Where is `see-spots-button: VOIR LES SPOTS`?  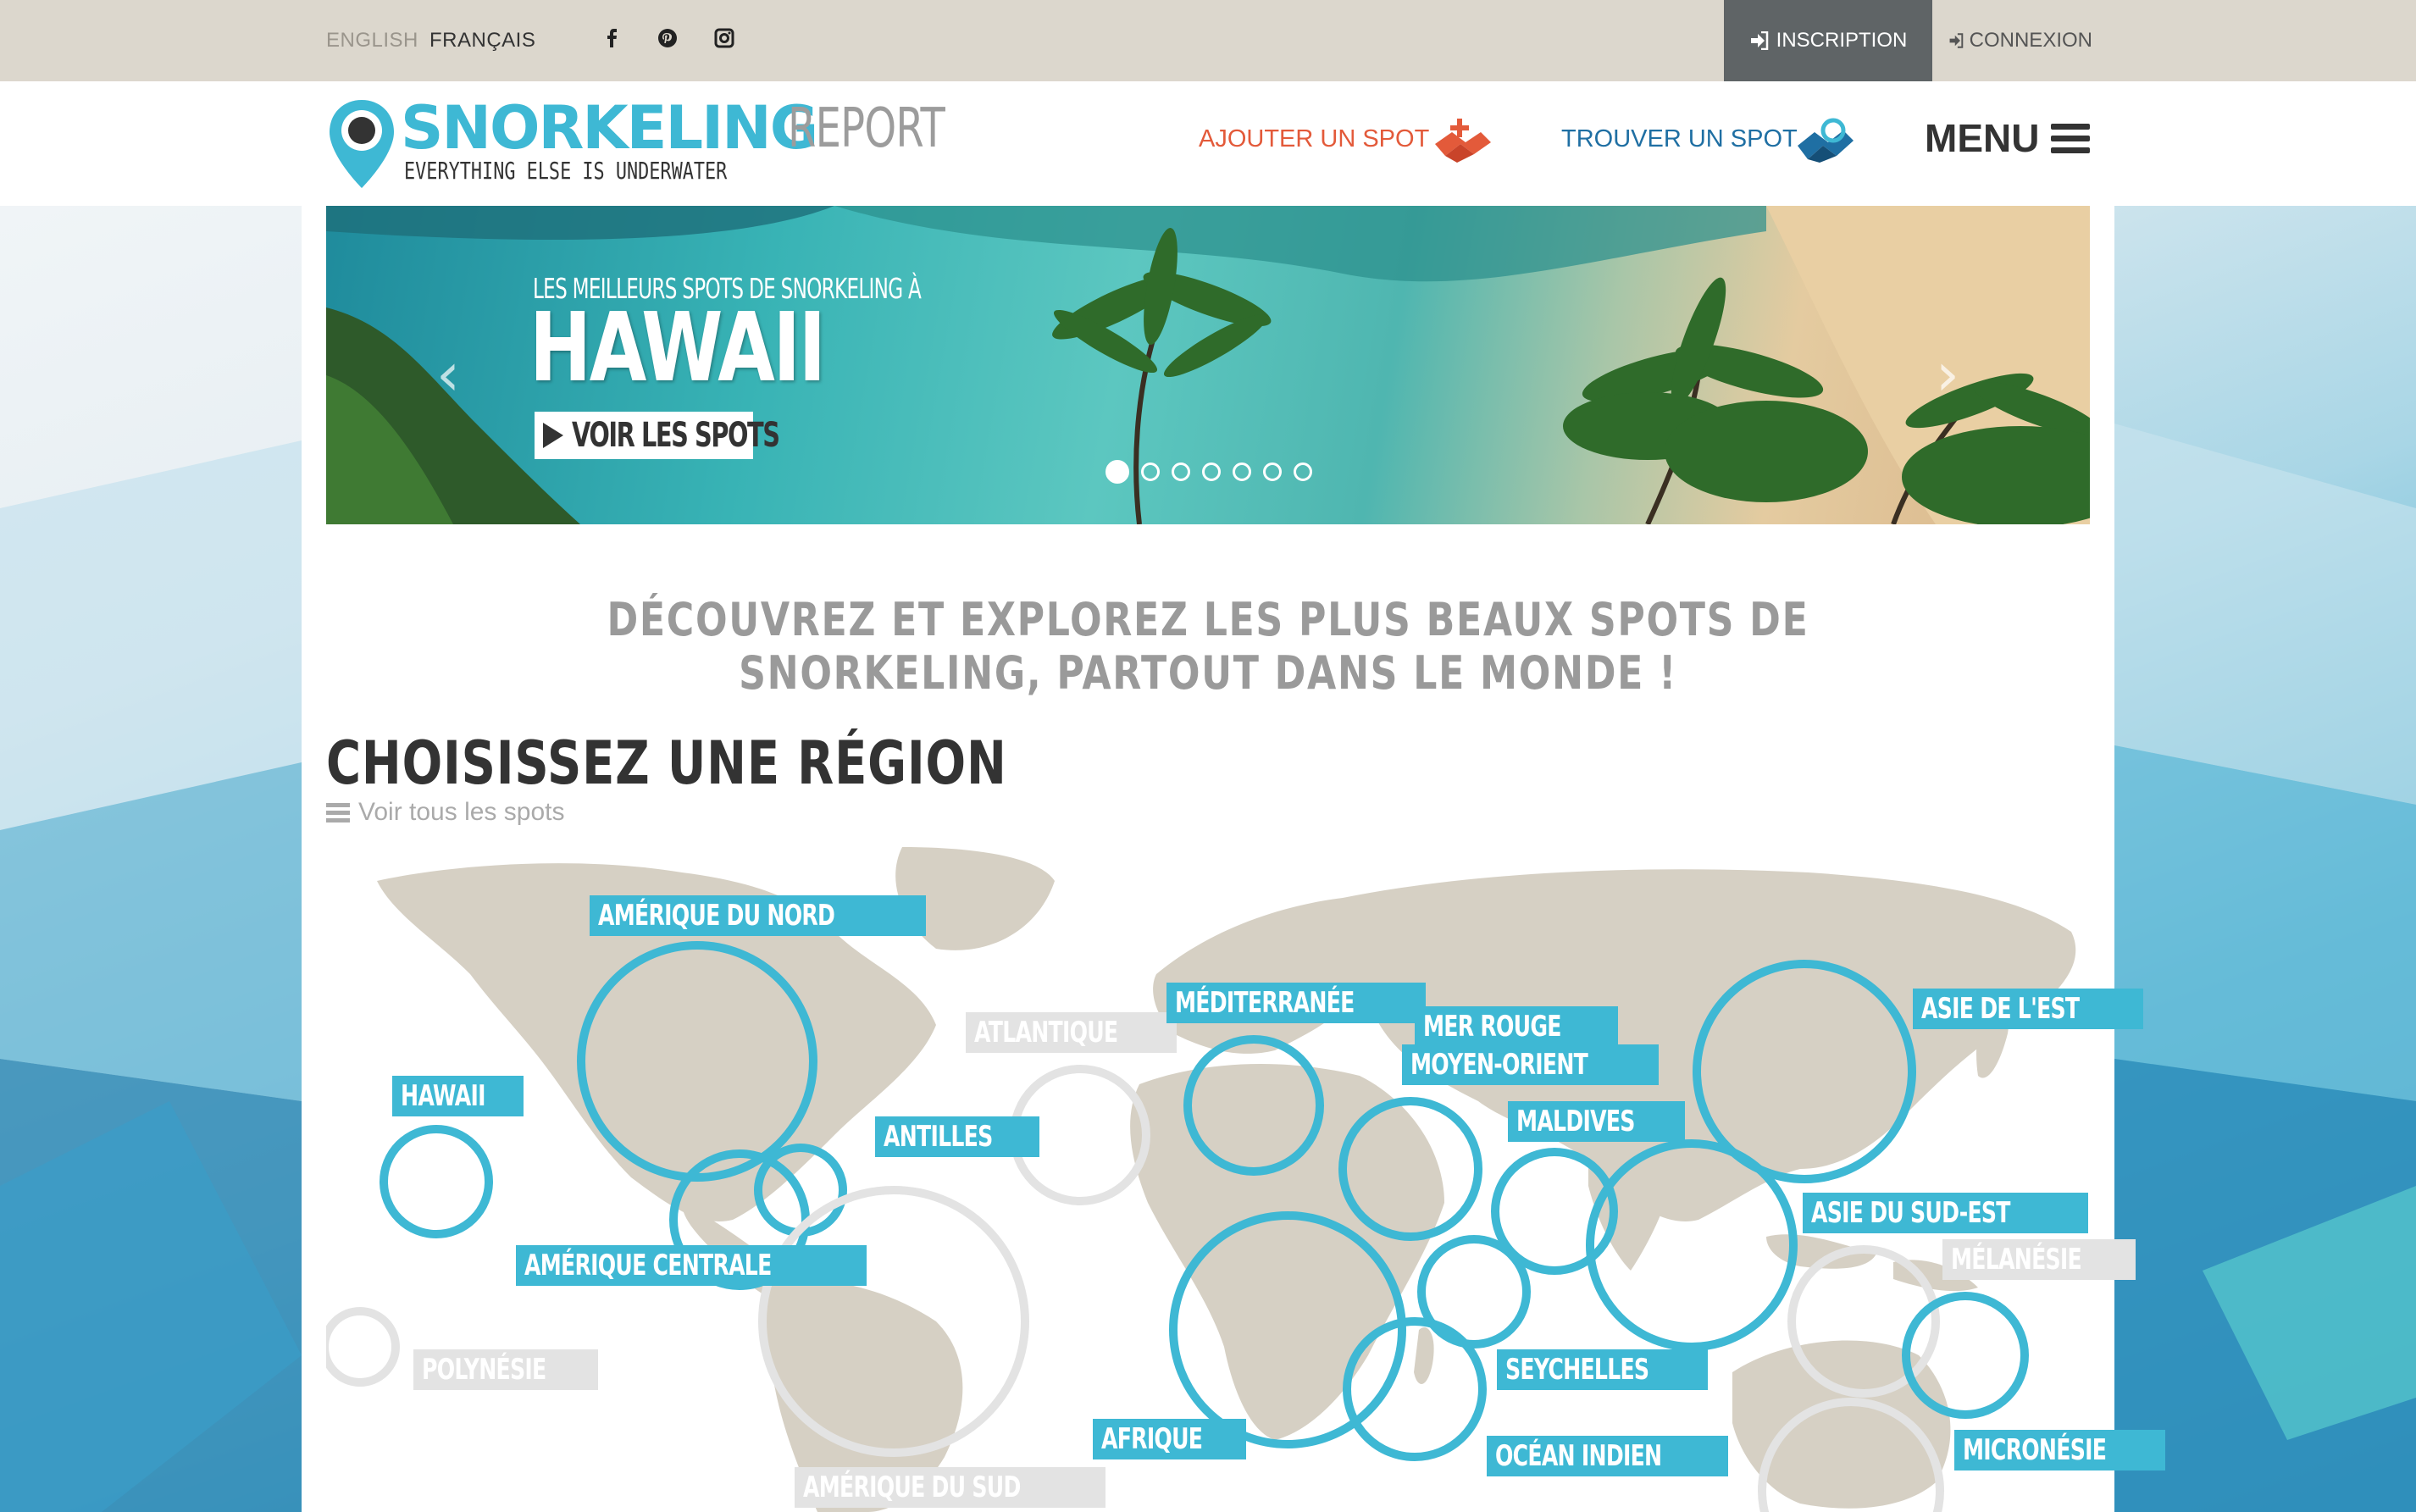 see-spots-button: VOIR LES SPOTS is located at coordinates (657, 435).